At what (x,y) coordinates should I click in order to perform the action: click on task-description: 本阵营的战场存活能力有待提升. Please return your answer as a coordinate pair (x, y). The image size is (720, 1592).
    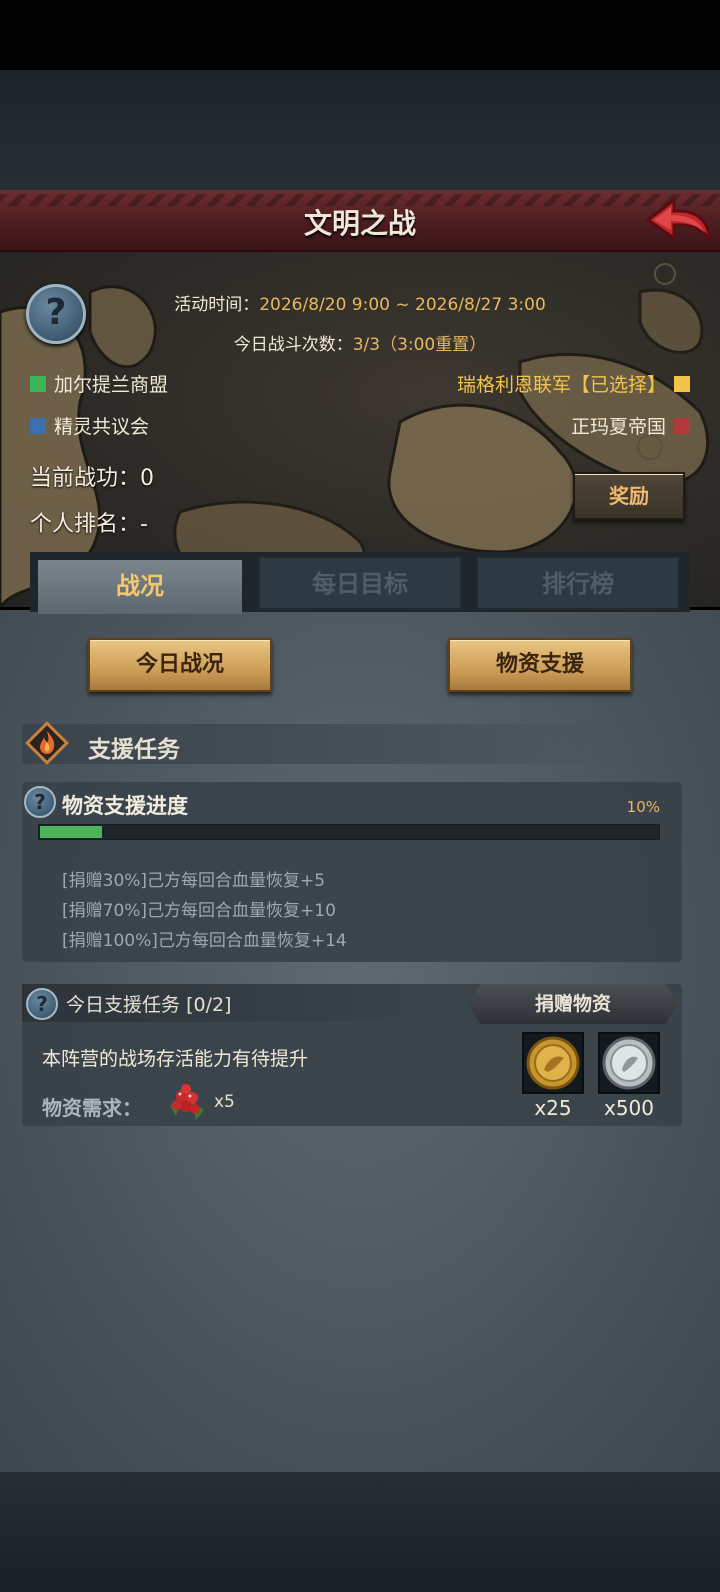
    Looking at the image, I should click on (175, 1059).